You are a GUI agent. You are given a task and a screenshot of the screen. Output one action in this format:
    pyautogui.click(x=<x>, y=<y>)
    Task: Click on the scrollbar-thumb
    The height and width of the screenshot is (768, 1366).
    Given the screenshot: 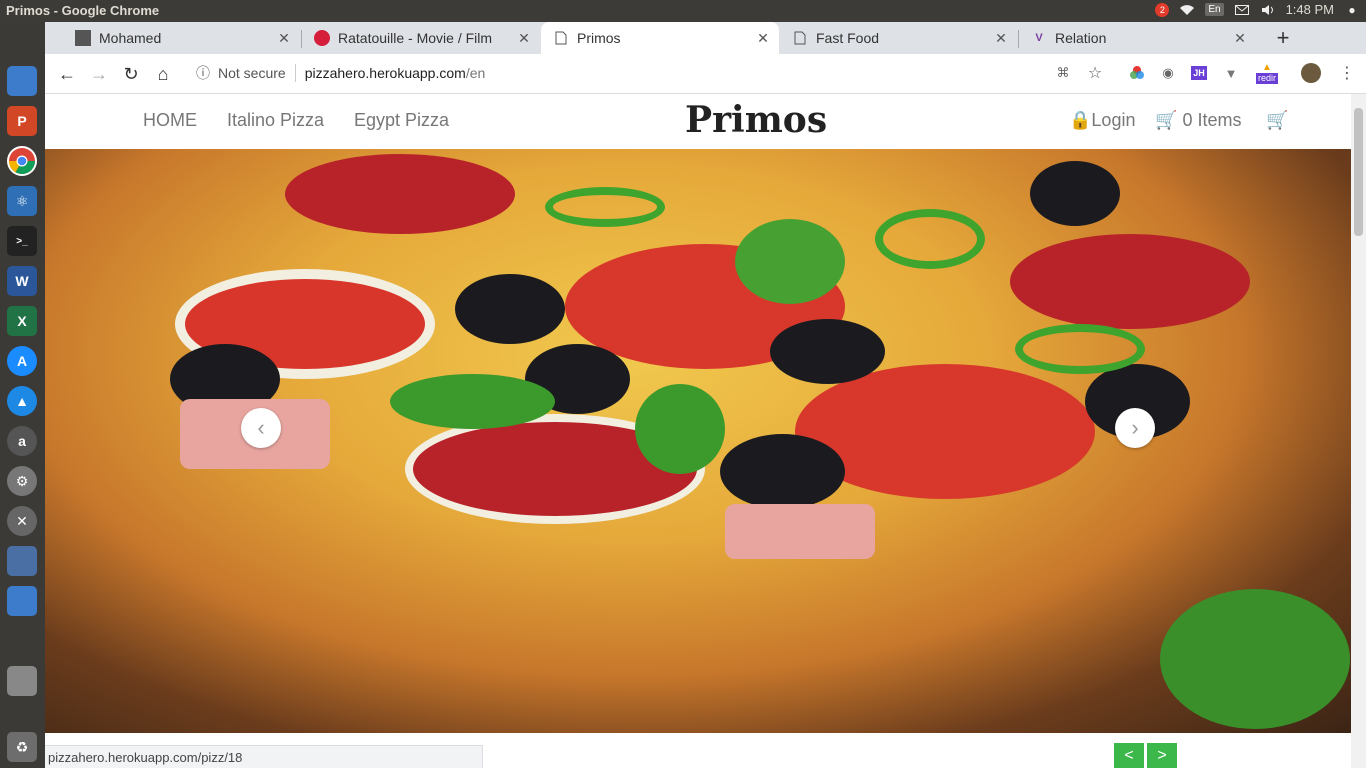 What is the action you would take?
    pyautogui.click(x=1358, y=172)
    